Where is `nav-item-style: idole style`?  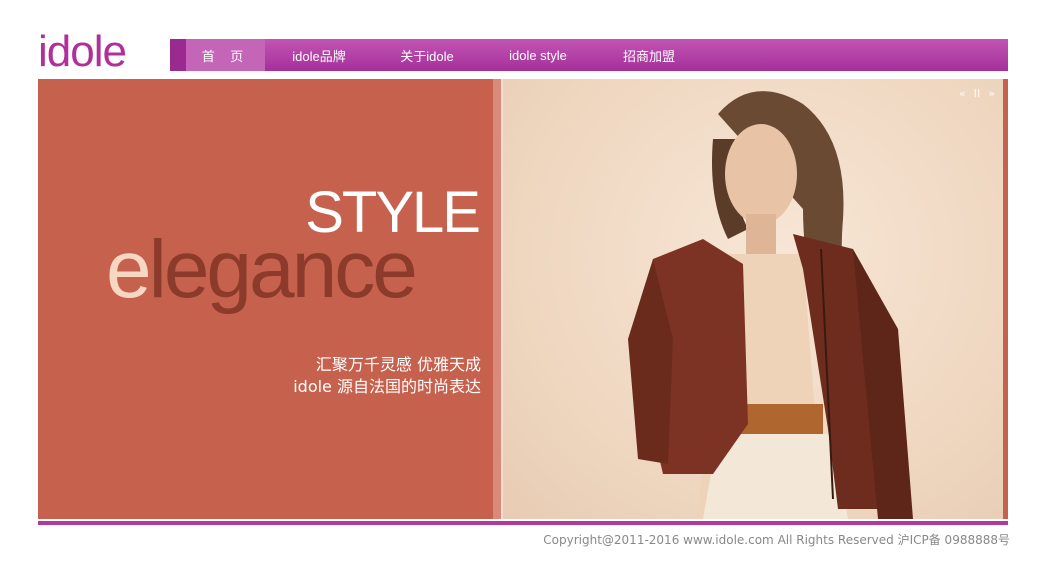
nav-item-style: idole style is located at coordinates (538, 55).